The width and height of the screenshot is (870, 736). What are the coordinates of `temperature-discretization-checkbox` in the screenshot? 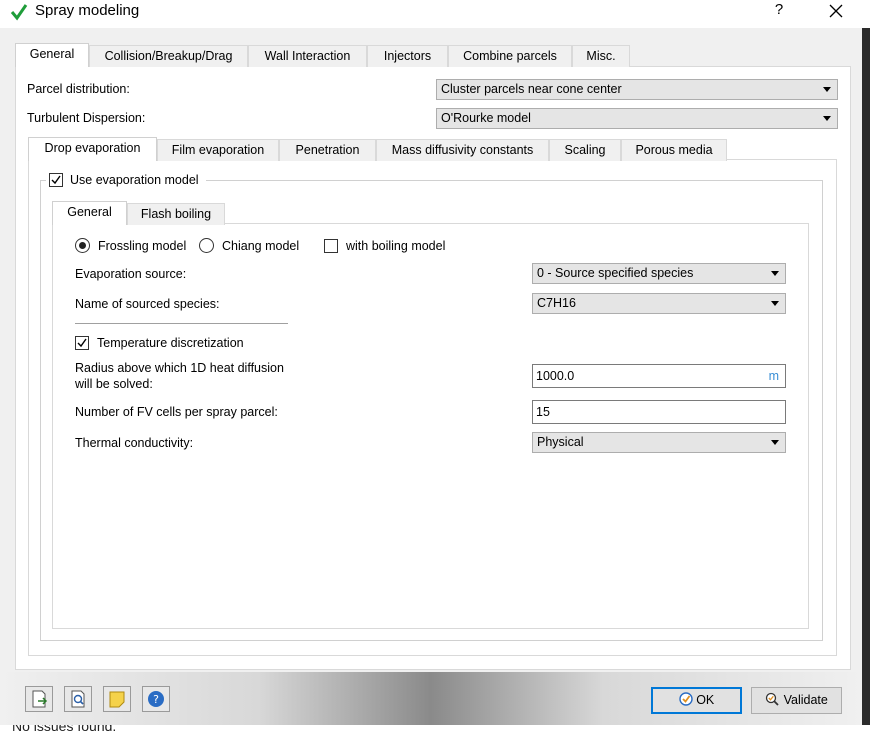 It's located at (82, 343).